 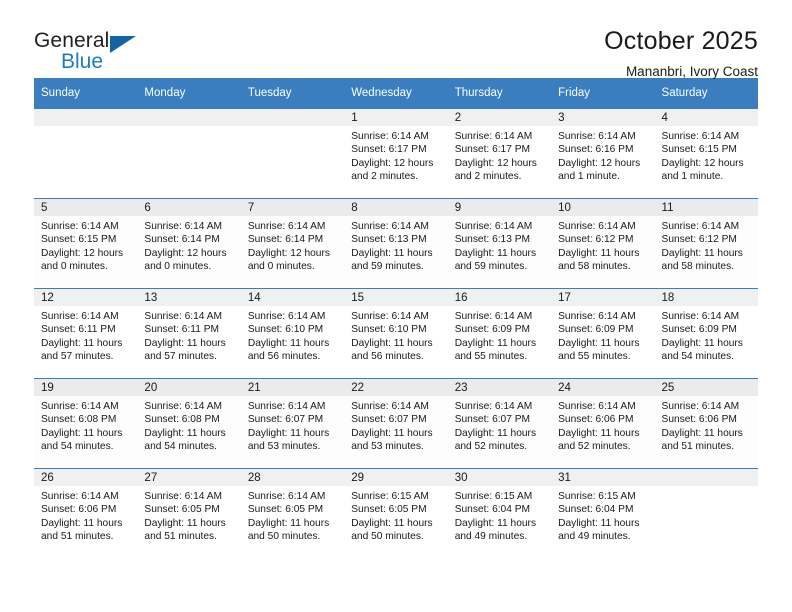 What do you see at coordinates (292, 207) in the screenshot?
I see `day-number: 7` at bounding box center [292, 207].